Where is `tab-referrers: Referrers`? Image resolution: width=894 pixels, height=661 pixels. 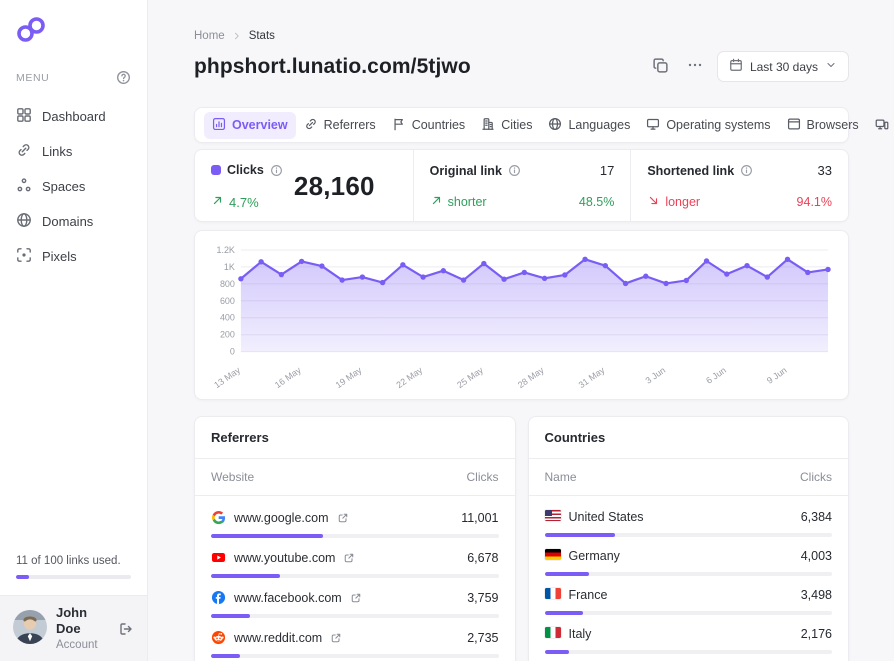
tab-referrers: Referrers is located at coordinates (340, 125).